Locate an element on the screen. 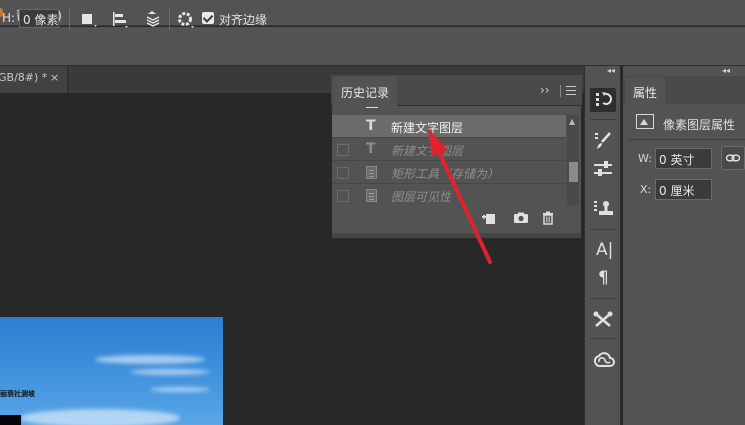 The width and height of the screenshot is (745, 425). character-panel-icon: A| is located at coordinates (604, 250).